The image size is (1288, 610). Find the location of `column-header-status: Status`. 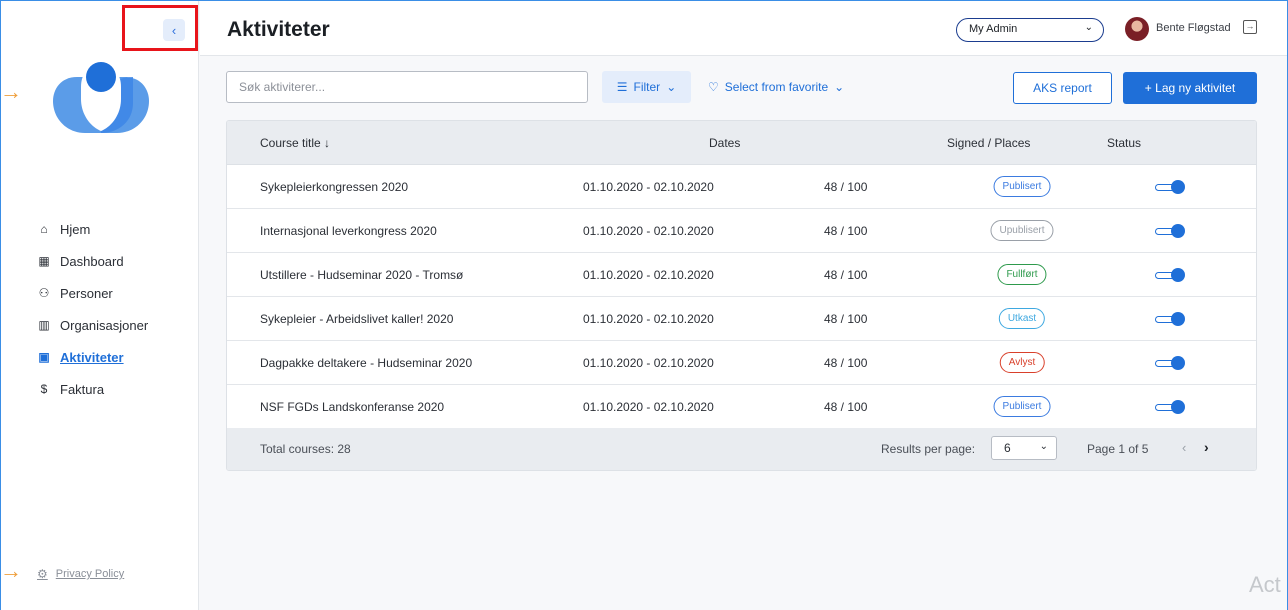

column-header-status: Status is located at coordinates (1124, 143).